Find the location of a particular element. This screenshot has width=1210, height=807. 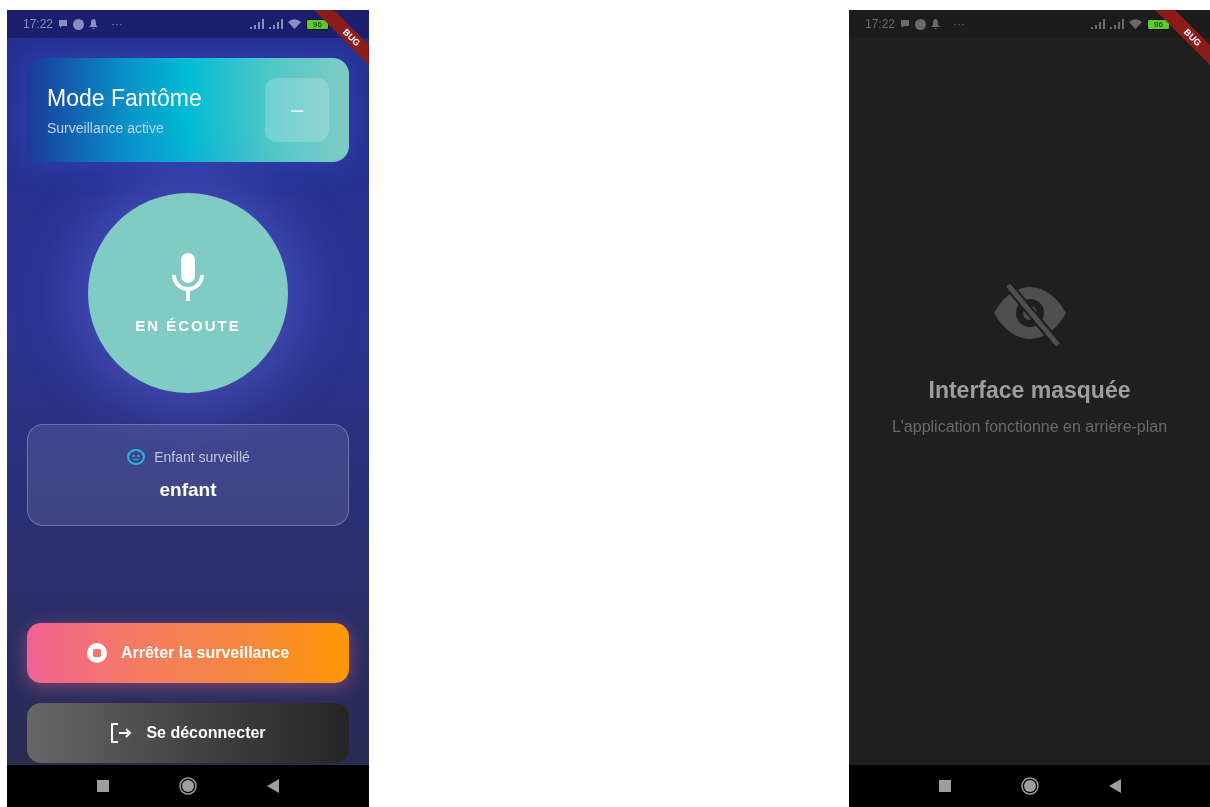

minimize-button: – is located at coordinates (297, 110).